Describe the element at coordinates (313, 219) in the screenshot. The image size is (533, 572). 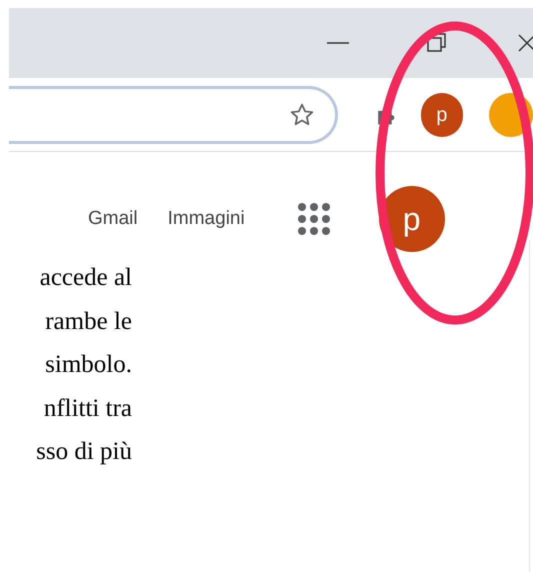
I see `apps-grid-icon` at that location.